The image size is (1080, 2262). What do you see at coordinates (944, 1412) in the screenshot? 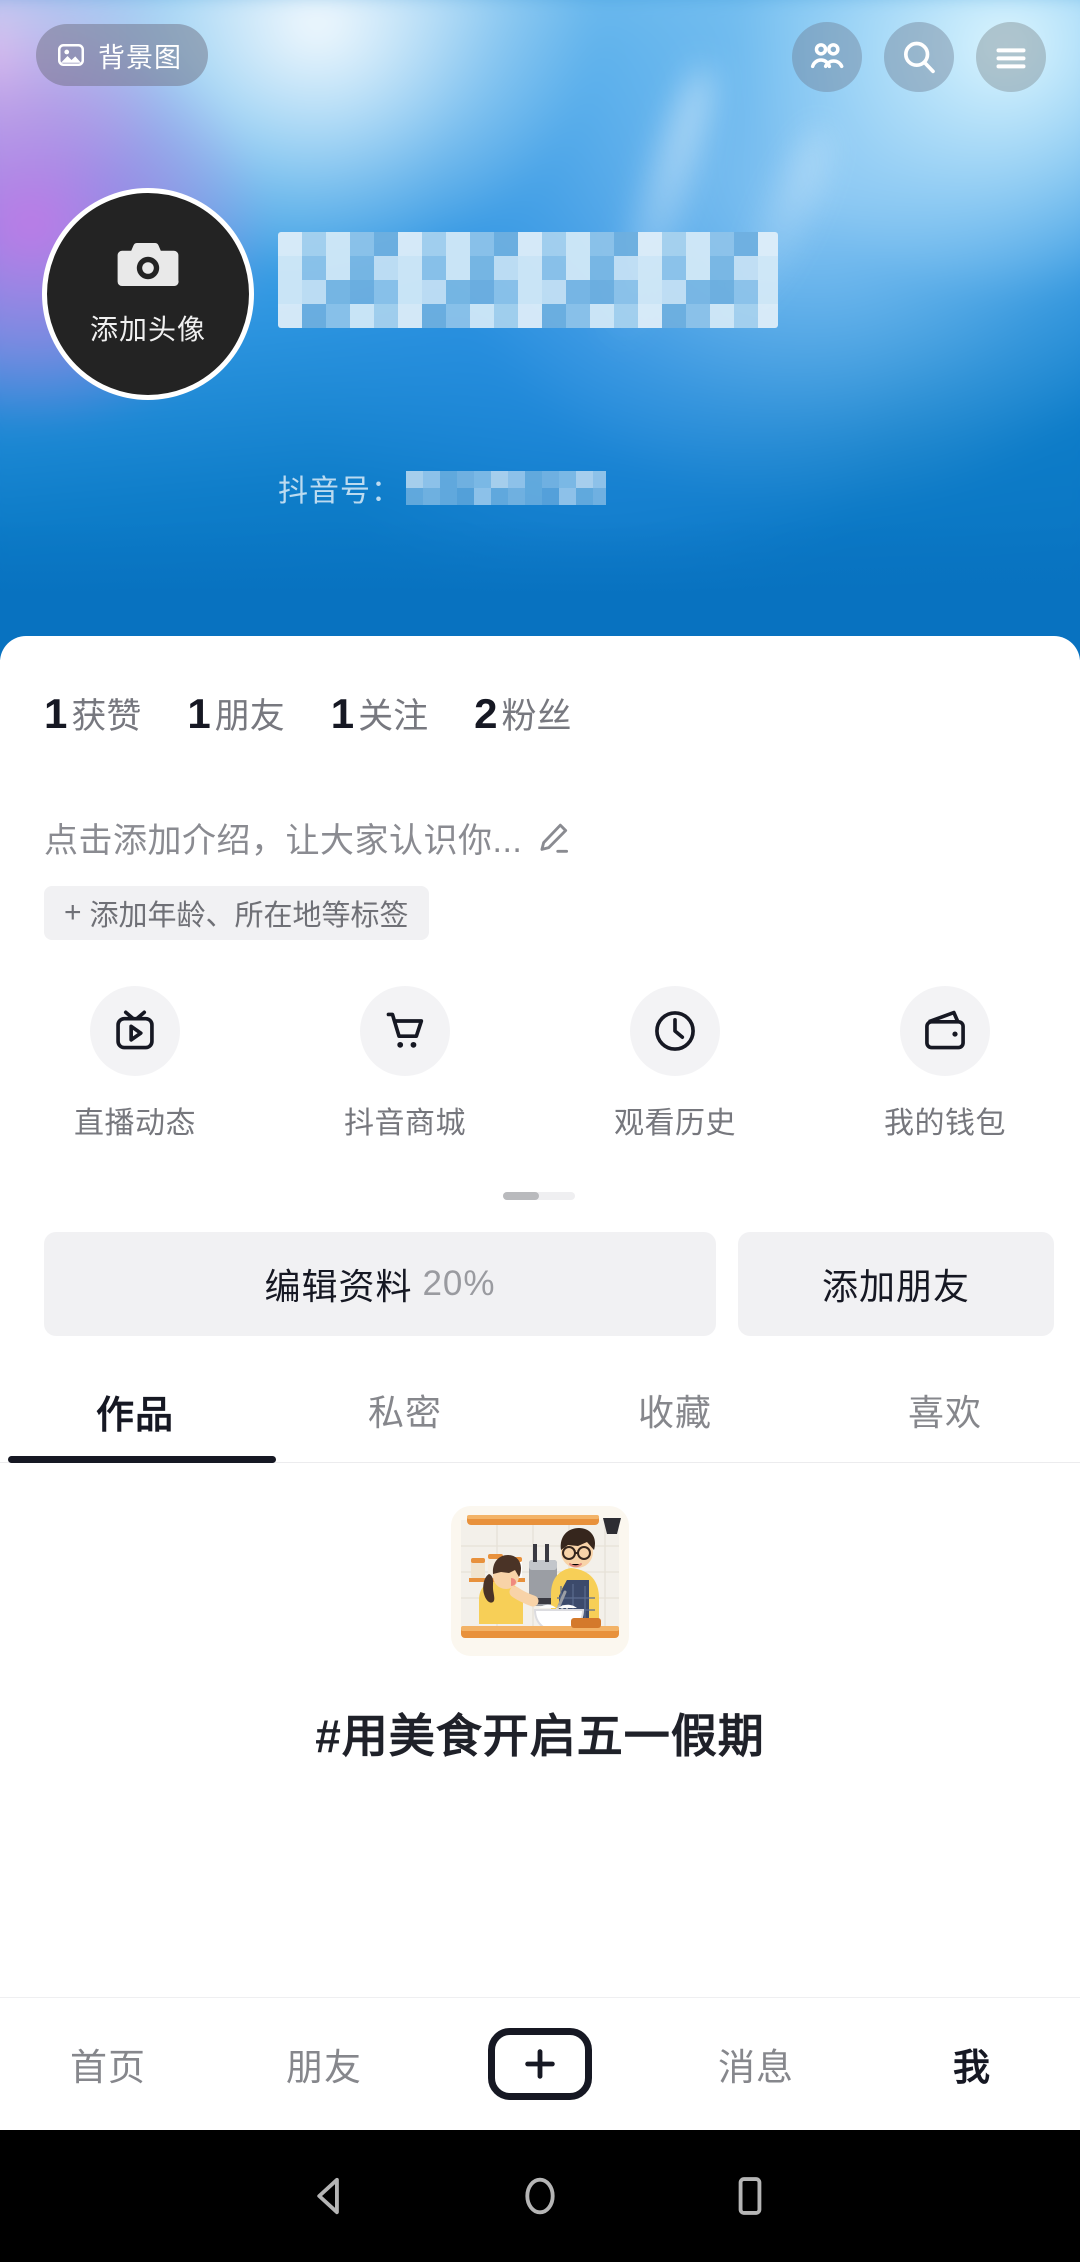
I see `tab-label: 喜欢` at bounding box center [944, 1412].